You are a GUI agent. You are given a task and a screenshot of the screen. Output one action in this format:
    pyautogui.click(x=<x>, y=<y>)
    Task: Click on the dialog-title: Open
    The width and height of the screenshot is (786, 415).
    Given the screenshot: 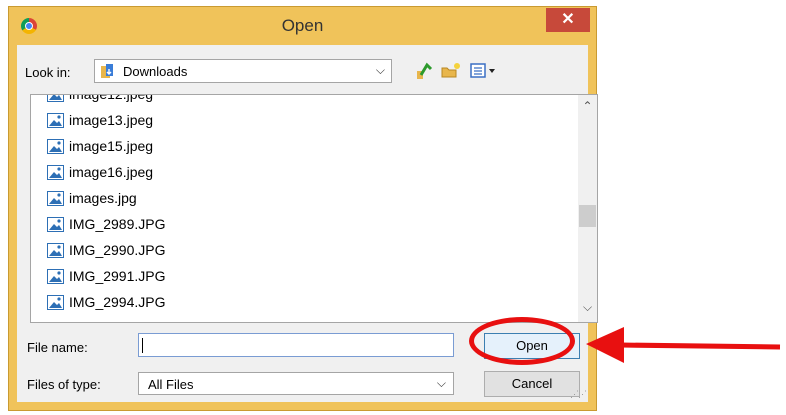 What is the action you would take?
    pyautogui.click(x=302, y=25)
    